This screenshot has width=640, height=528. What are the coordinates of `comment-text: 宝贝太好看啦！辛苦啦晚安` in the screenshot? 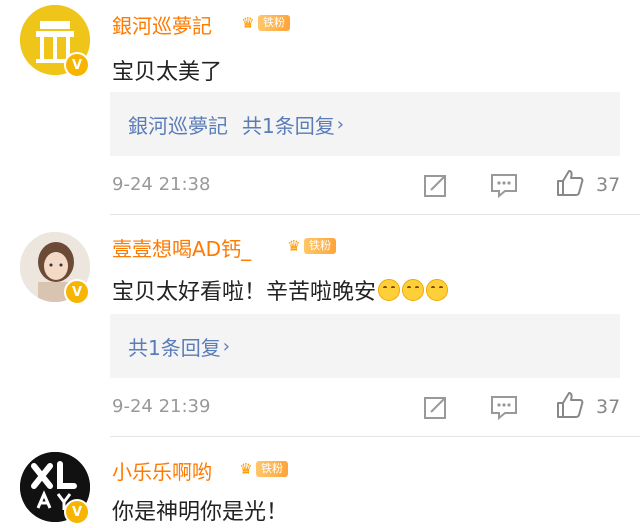 It's located at (244, 292).